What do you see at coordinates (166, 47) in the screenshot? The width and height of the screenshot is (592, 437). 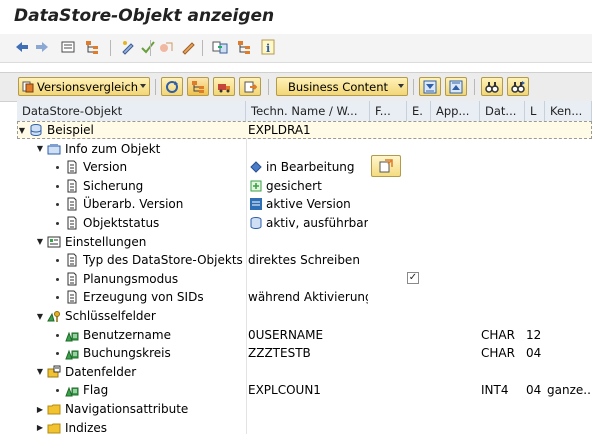 I see `activate-icon` at bounding box center [166, 47].